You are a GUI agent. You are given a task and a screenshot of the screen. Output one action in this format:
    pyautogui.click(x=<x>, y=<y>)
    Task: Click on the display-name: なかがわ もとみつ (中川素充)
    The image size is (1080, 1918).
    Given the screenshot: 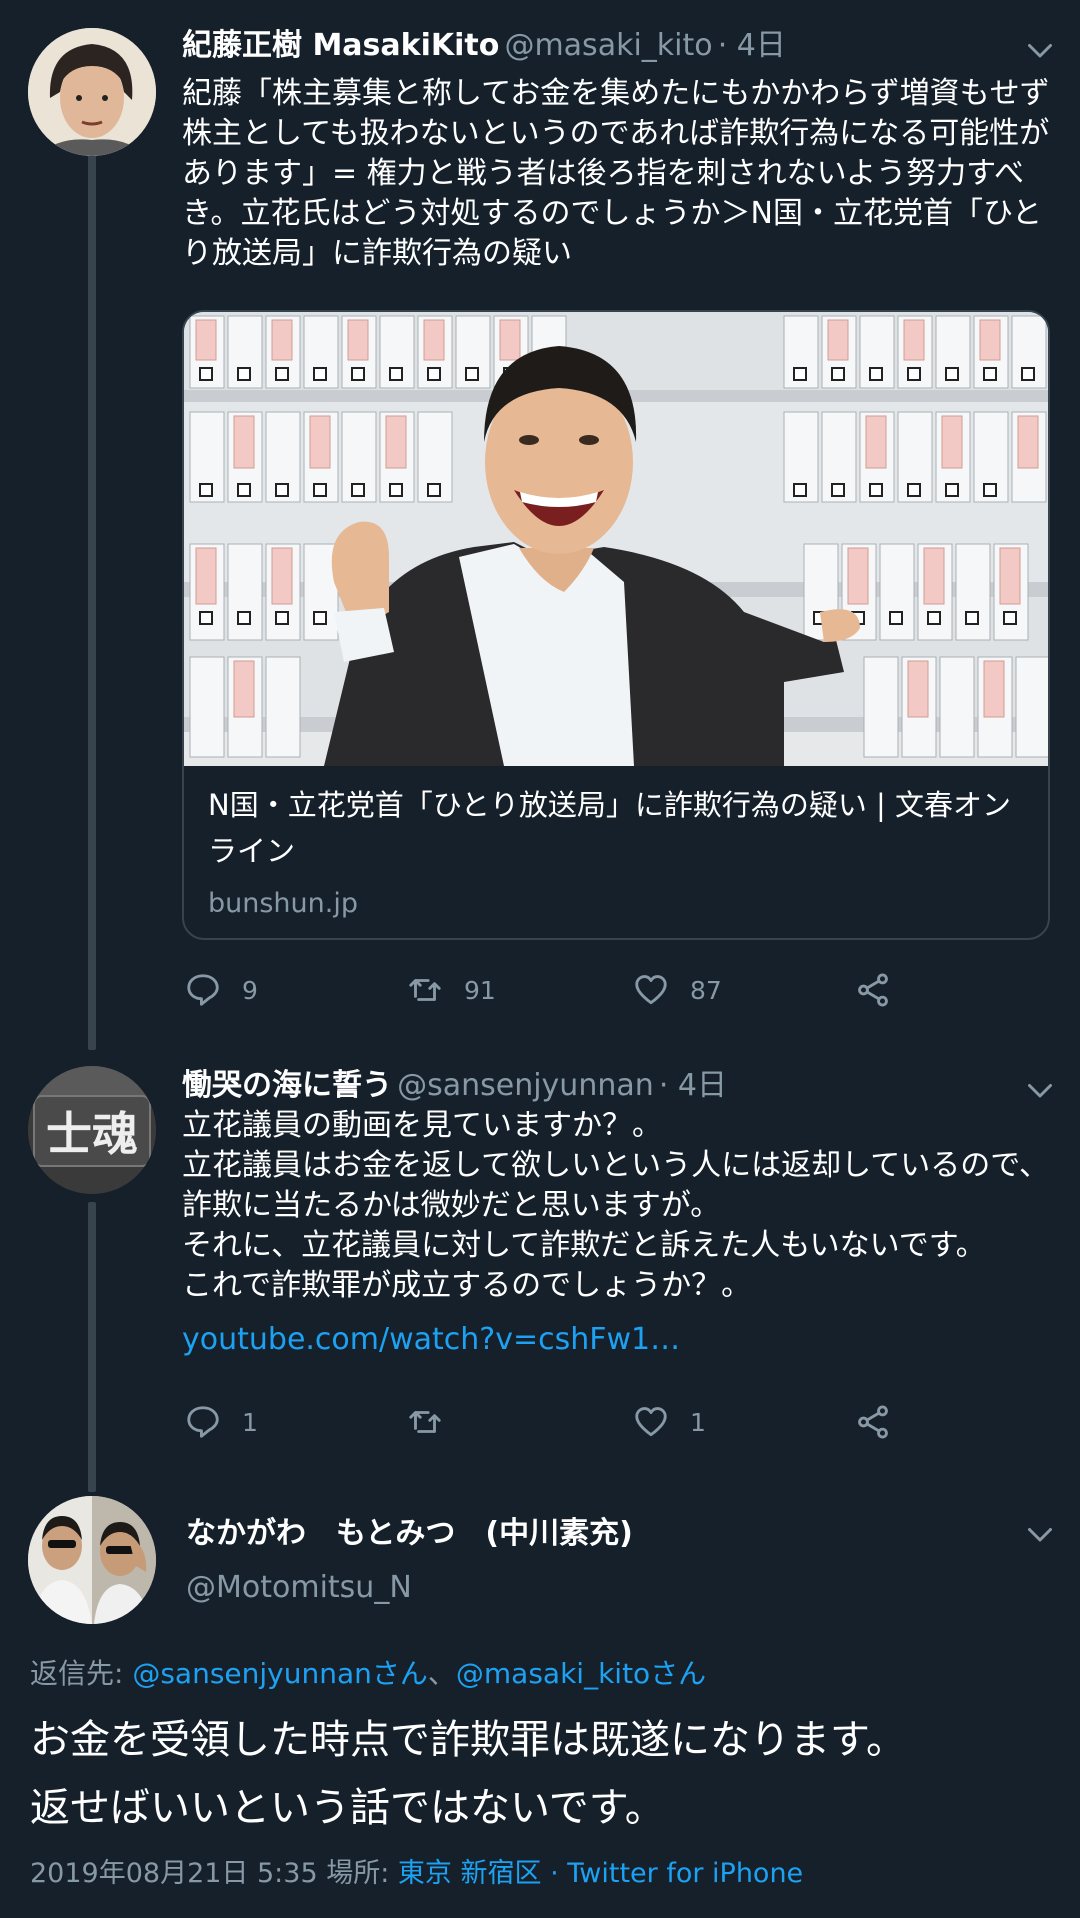 What is the action you would take?
    pyautogui.click(x=409, y=1534)
    